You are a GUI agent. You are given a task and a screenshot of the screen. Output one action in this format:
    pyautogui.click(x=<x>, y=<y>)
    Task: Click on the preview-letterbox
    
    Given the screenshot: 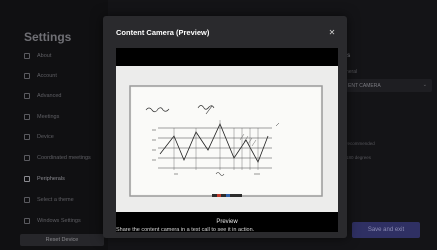 What is the action you would take?
    pyautogui.click(x=227, y=57)
    